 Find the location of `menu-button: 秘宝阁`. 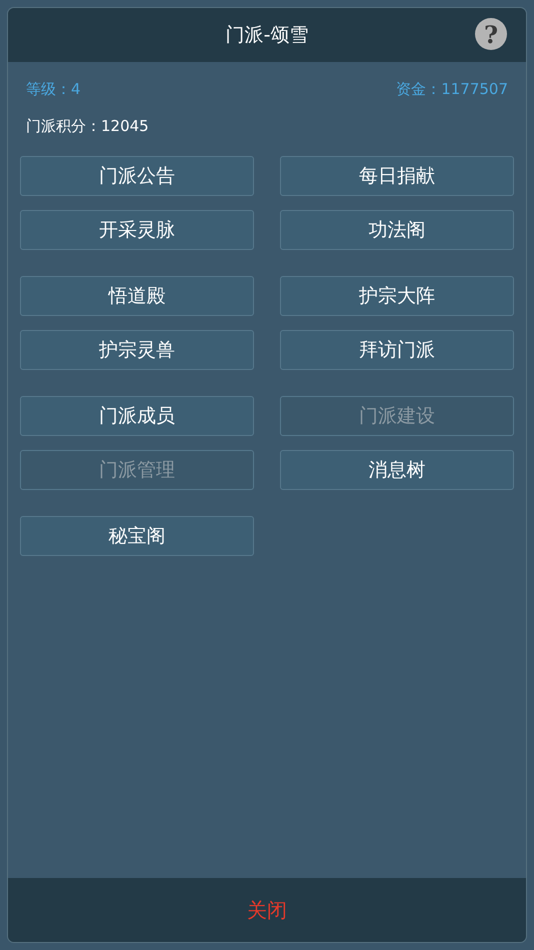

menu-button: 秘宝阁 is located at coordinates (137, 536).